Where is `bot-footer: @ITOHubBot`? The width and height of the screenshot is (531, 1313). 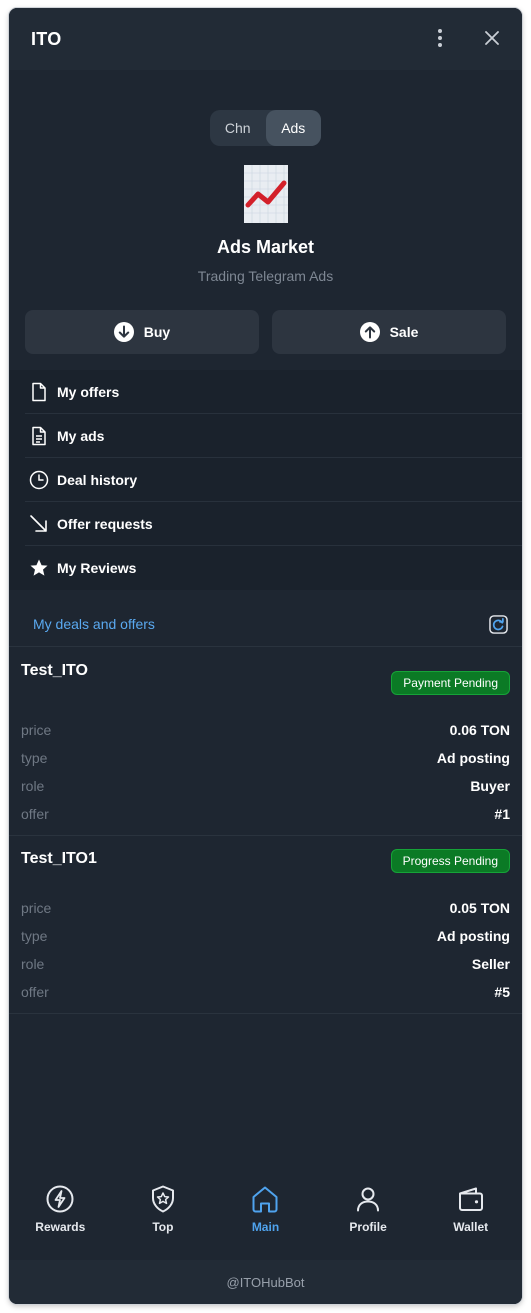 bot-footer: @ITOHubBot is located at coordinates (265, 1282).